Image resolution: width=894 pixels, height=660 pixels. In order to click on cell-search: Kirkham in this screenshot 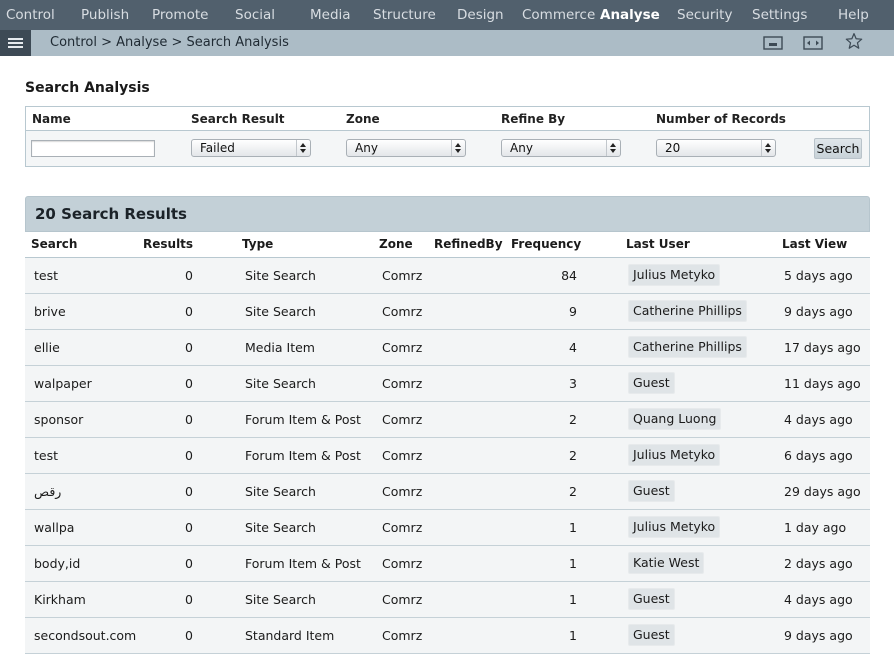, I will do `click(60, 599)`.